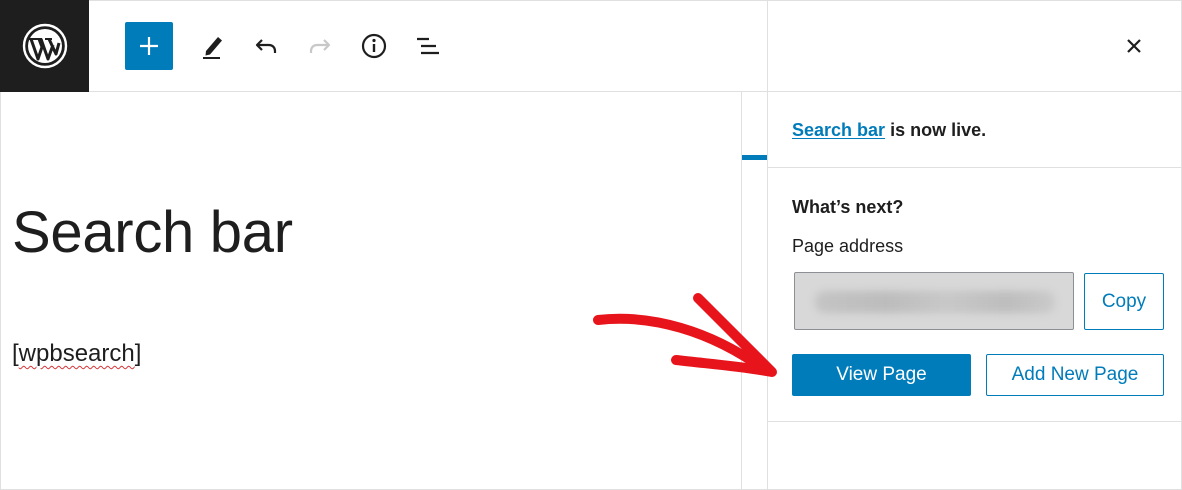 This screenshot has width=1182, height=490. What do you see at coordinates (1075, 375) in the screenshot?
I see `add-new-page-button: Add New Page` at bounding box center [1075, 375].